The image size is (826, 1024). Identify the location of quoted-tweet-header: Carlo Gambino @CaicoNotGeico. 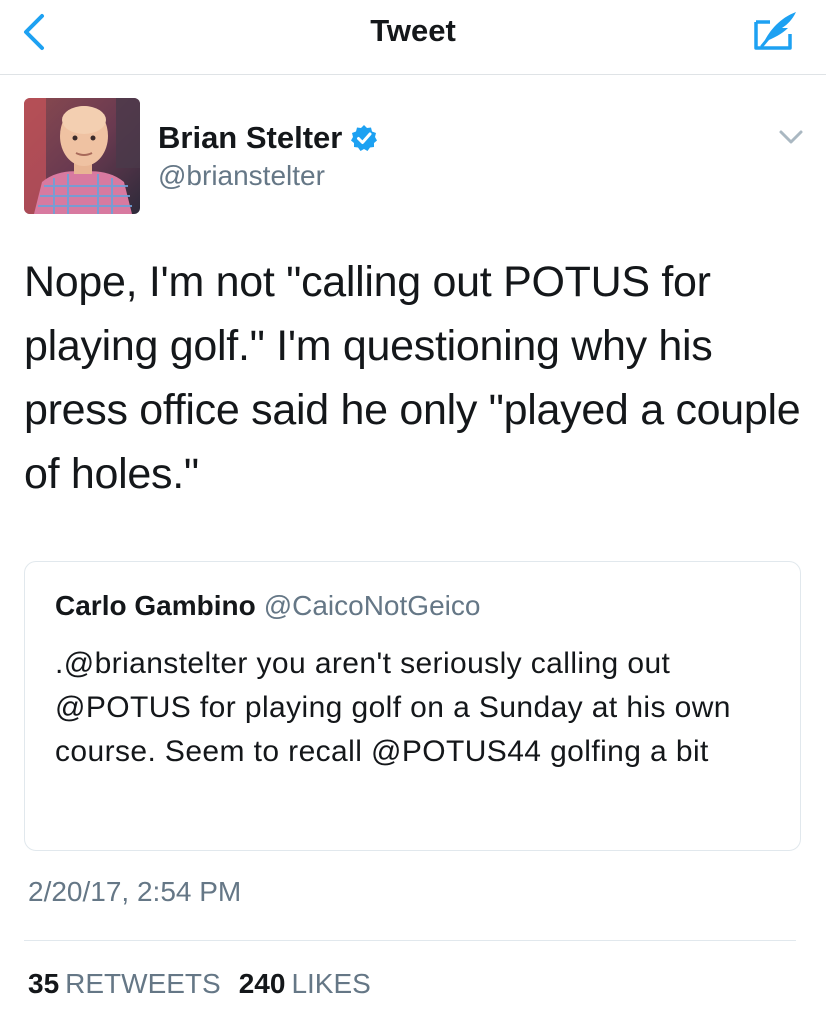
(267, 606).